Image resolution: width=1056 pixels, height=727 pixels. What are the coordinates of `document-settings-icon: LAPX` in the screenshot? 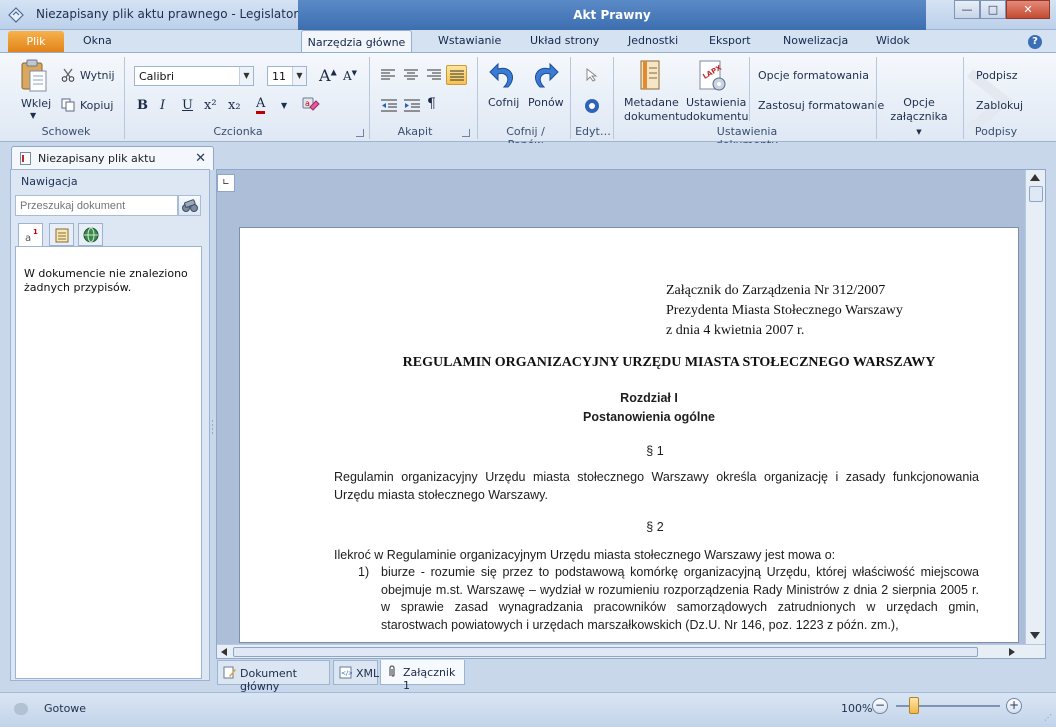 It's located at (712, 76).